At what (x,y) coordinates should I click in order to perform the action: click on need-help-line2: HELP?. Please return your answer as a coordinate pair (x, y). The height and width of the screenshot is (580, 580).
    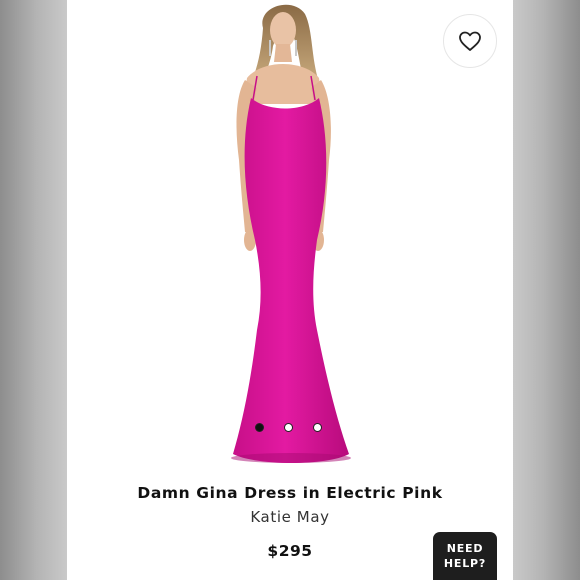
    Looking at the image, I should click on (465, 563).